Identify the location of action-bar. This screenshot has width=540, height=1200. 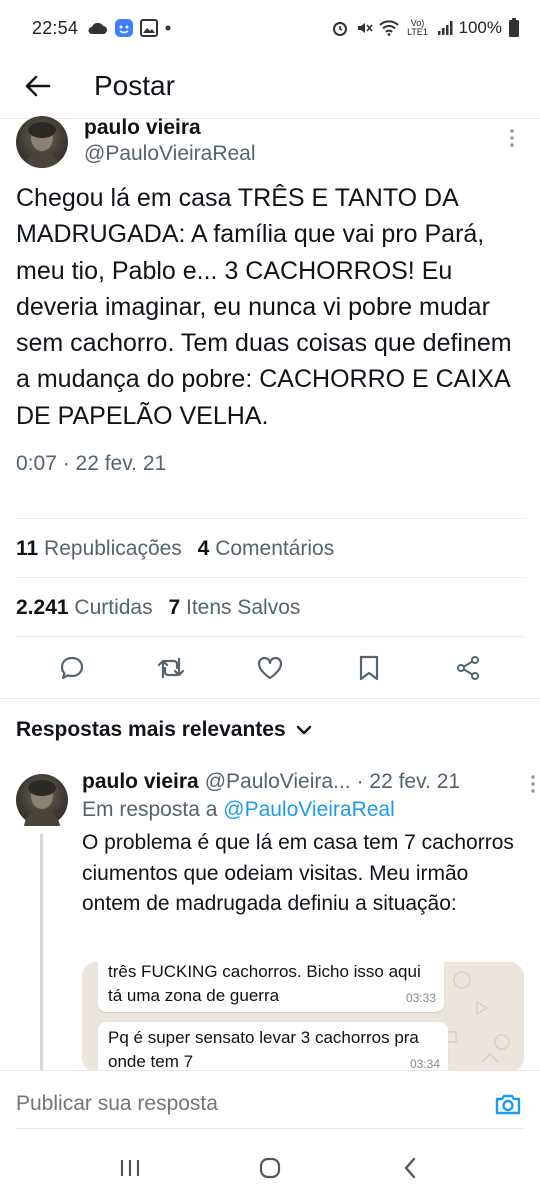
(270, 668).